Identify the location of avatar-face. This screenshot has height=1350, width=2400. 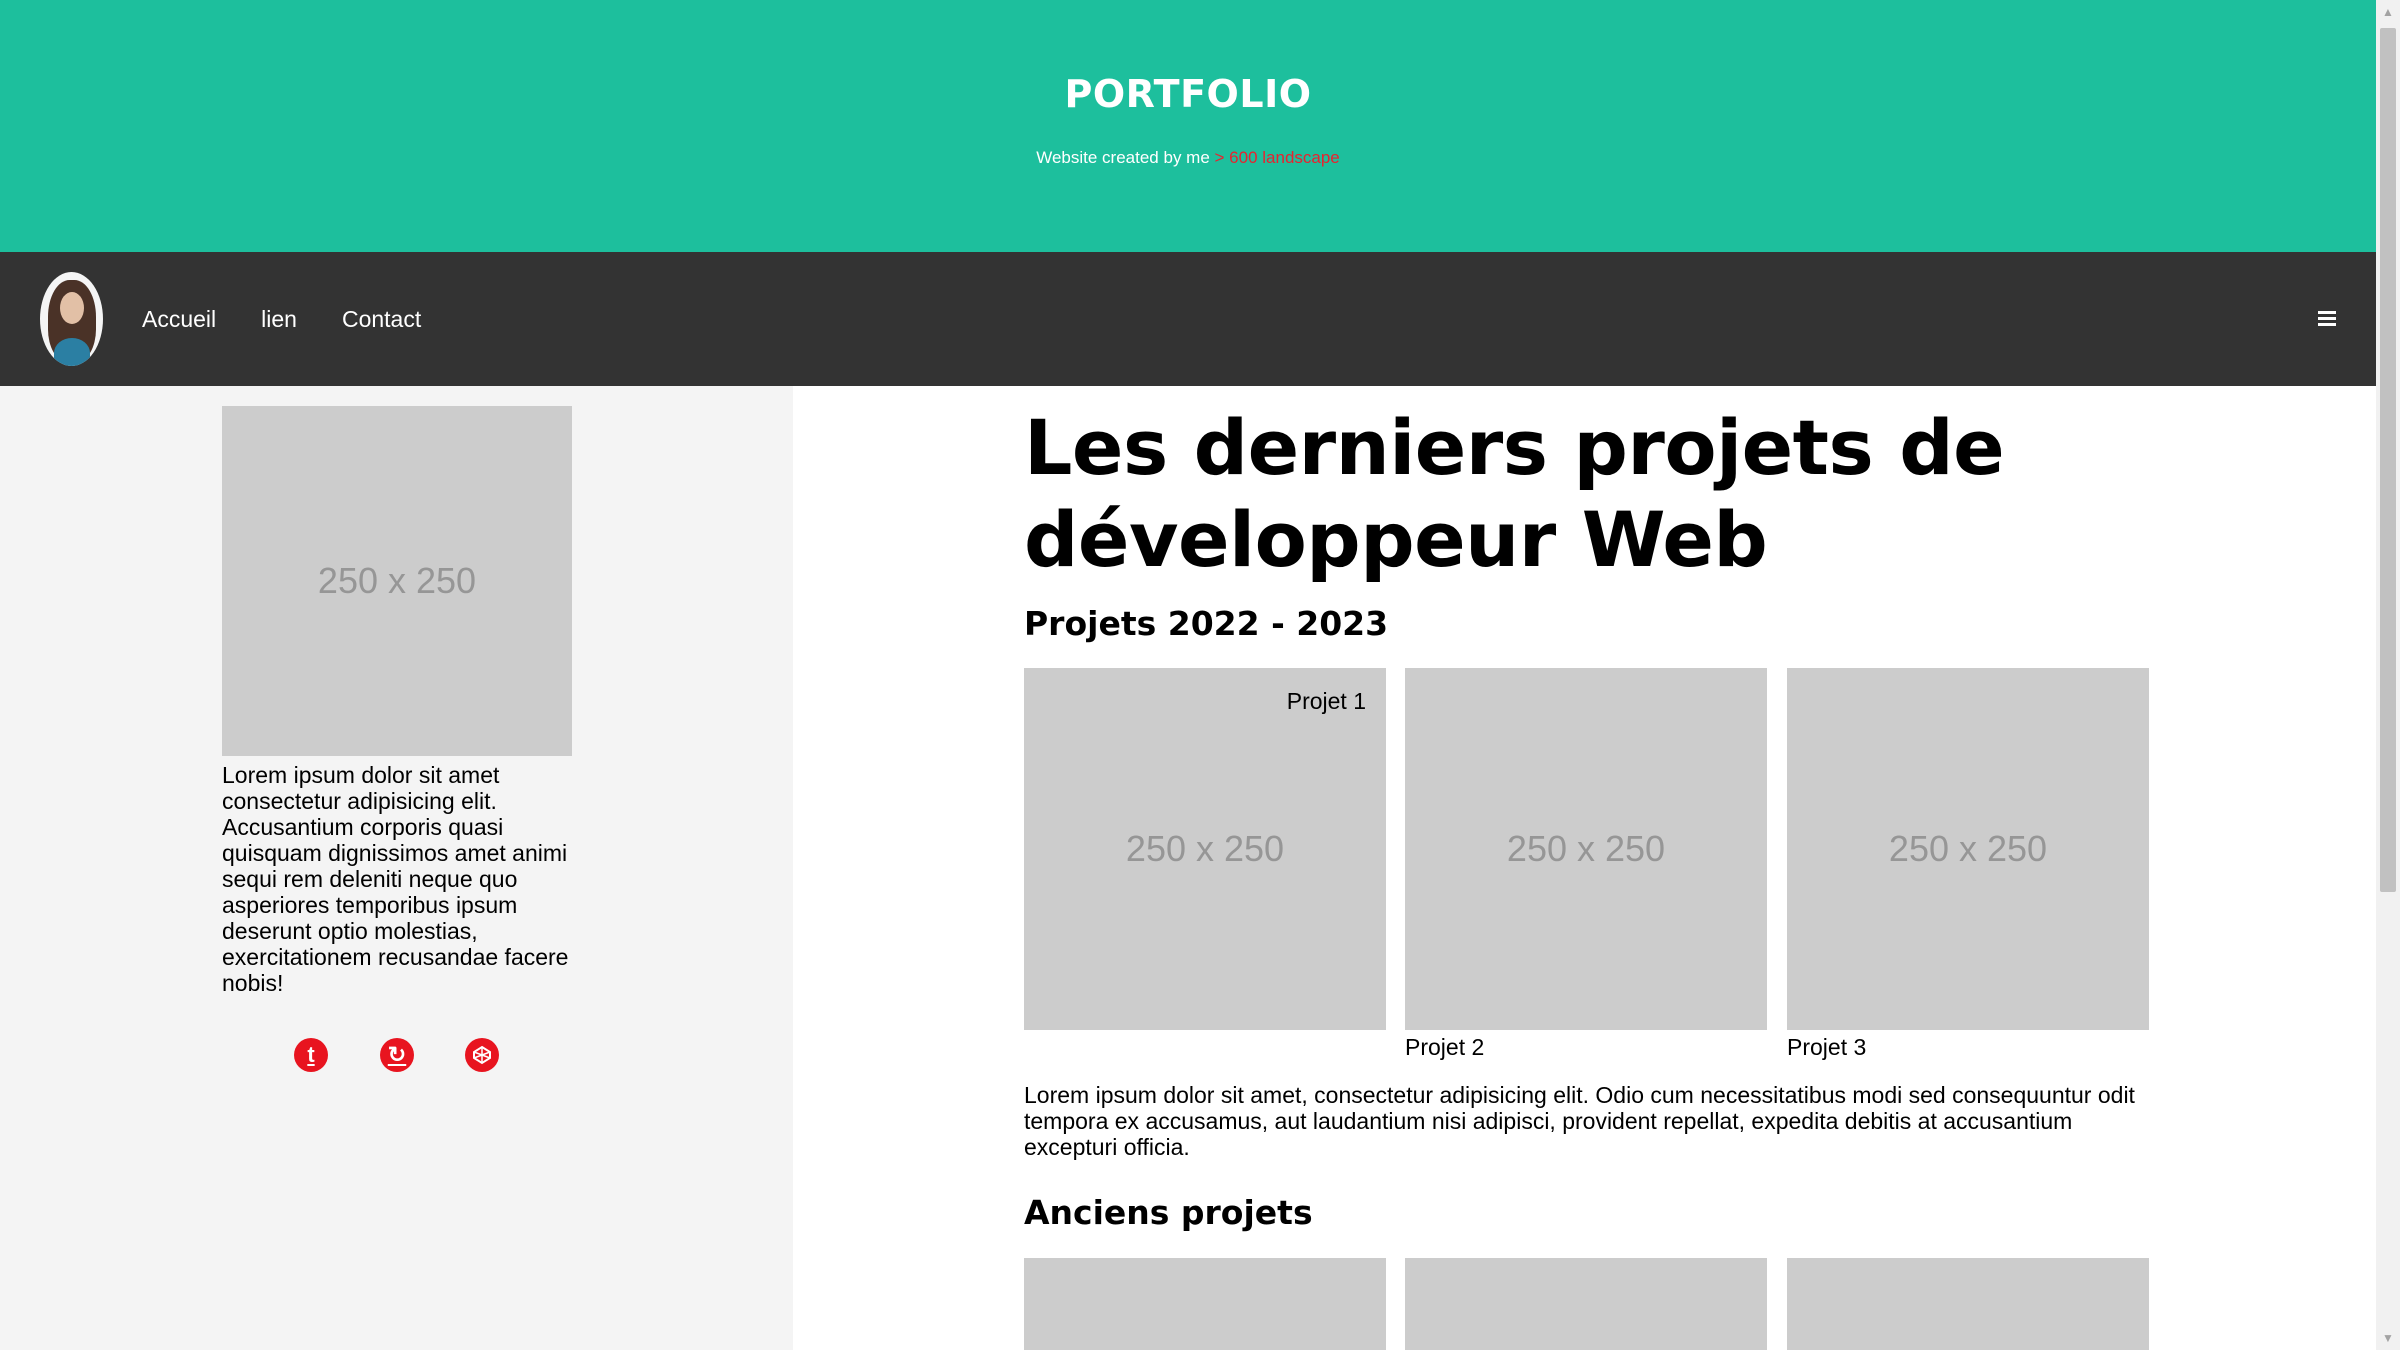
(72, 308).